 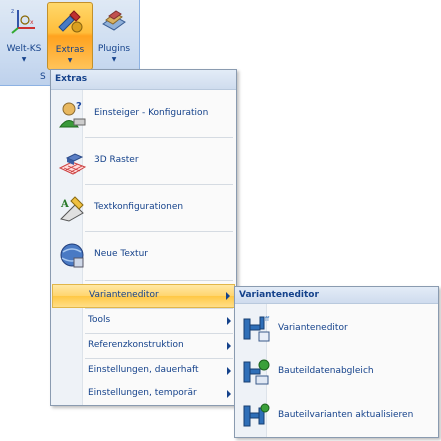 I want to click on submenu-item-bauteildatenabgleich: Bauteildatenabgleich, so click(x=336, y=370).